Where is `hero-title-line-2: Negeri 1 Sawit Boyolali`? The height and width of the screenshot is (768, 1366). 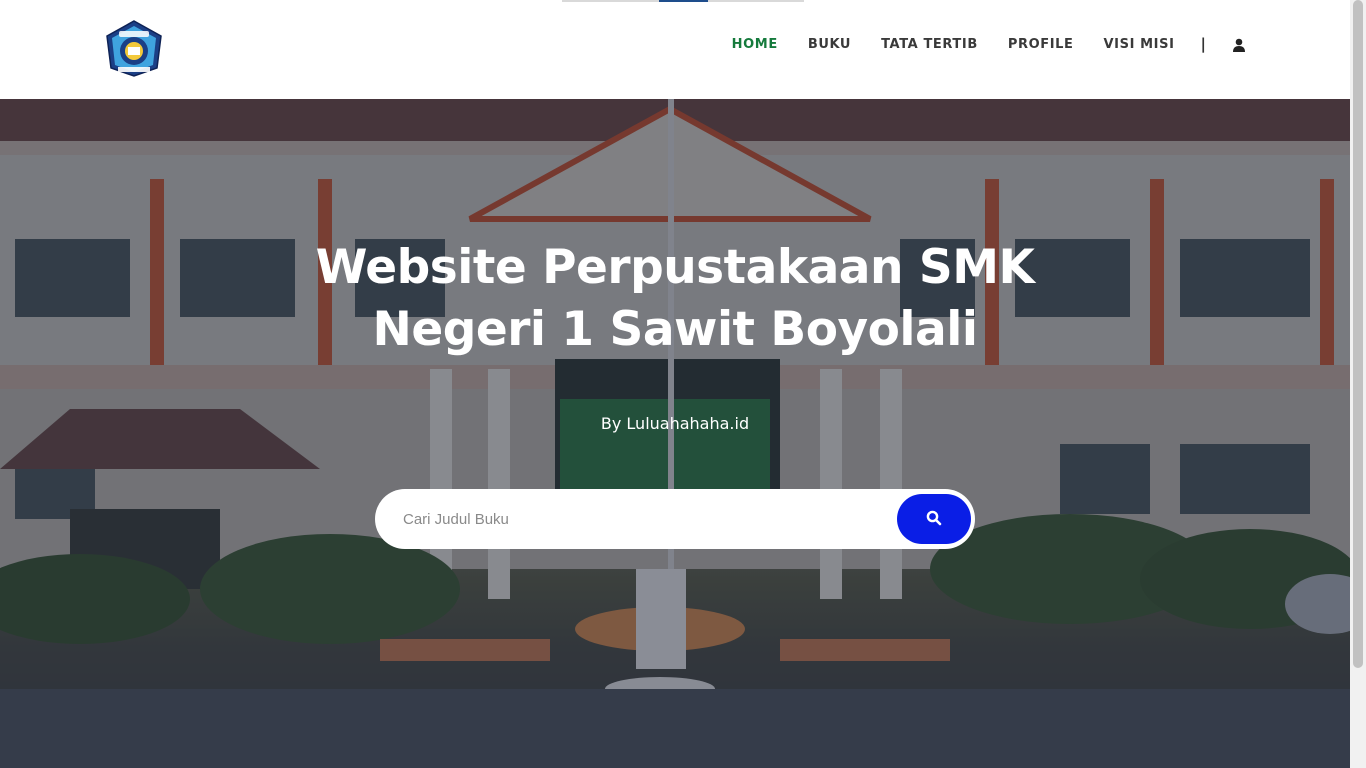
hero-title-line-2: Negeri 1 Sawit Boyolali is located at coordinates (675, 329).